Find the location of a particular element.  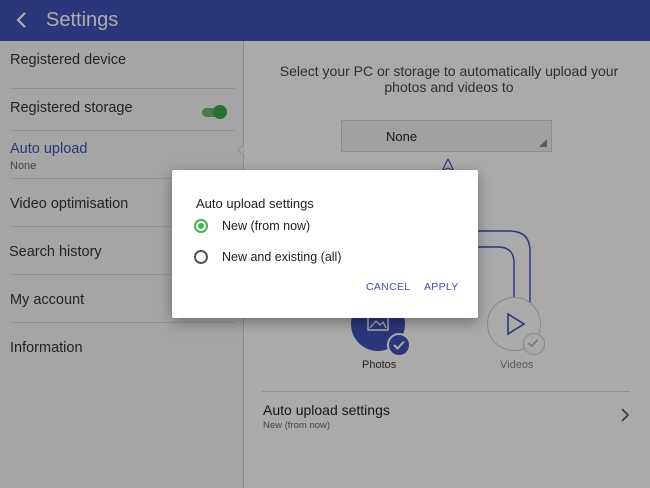

option-label: New and existing (all) is located at coordinates (282, 257).